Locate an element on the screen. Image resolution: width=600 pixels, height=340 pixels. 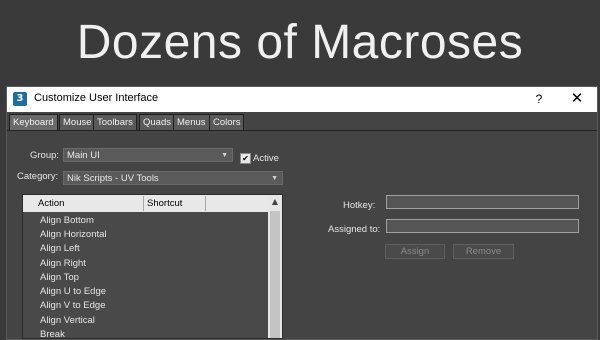
list-item: Align Vertical is located at coordinates (67, 320).